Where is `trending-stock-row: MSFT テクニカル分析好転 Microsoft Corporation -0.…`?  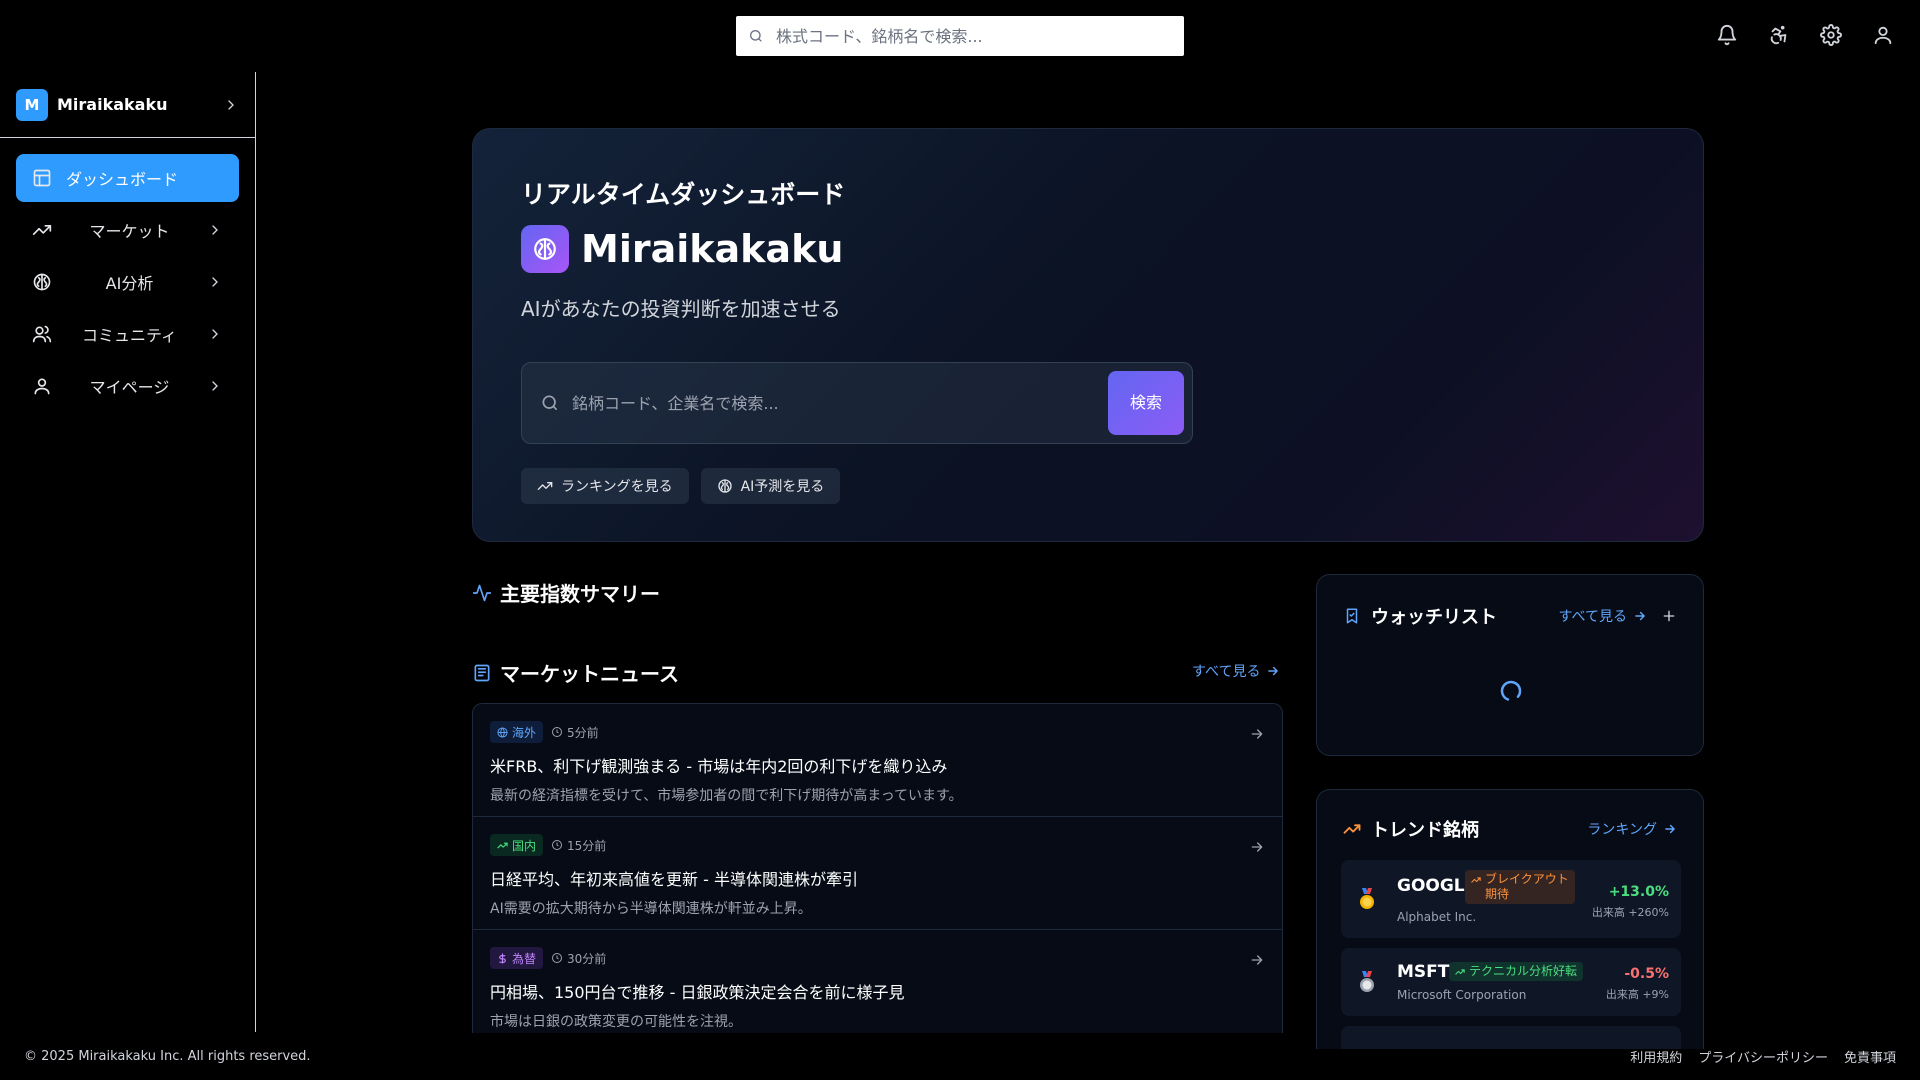 trending-stock-row: MSFT テクニカル分析好転 Microsoft Corporation -0.… is located at coordinates (1511, 982).